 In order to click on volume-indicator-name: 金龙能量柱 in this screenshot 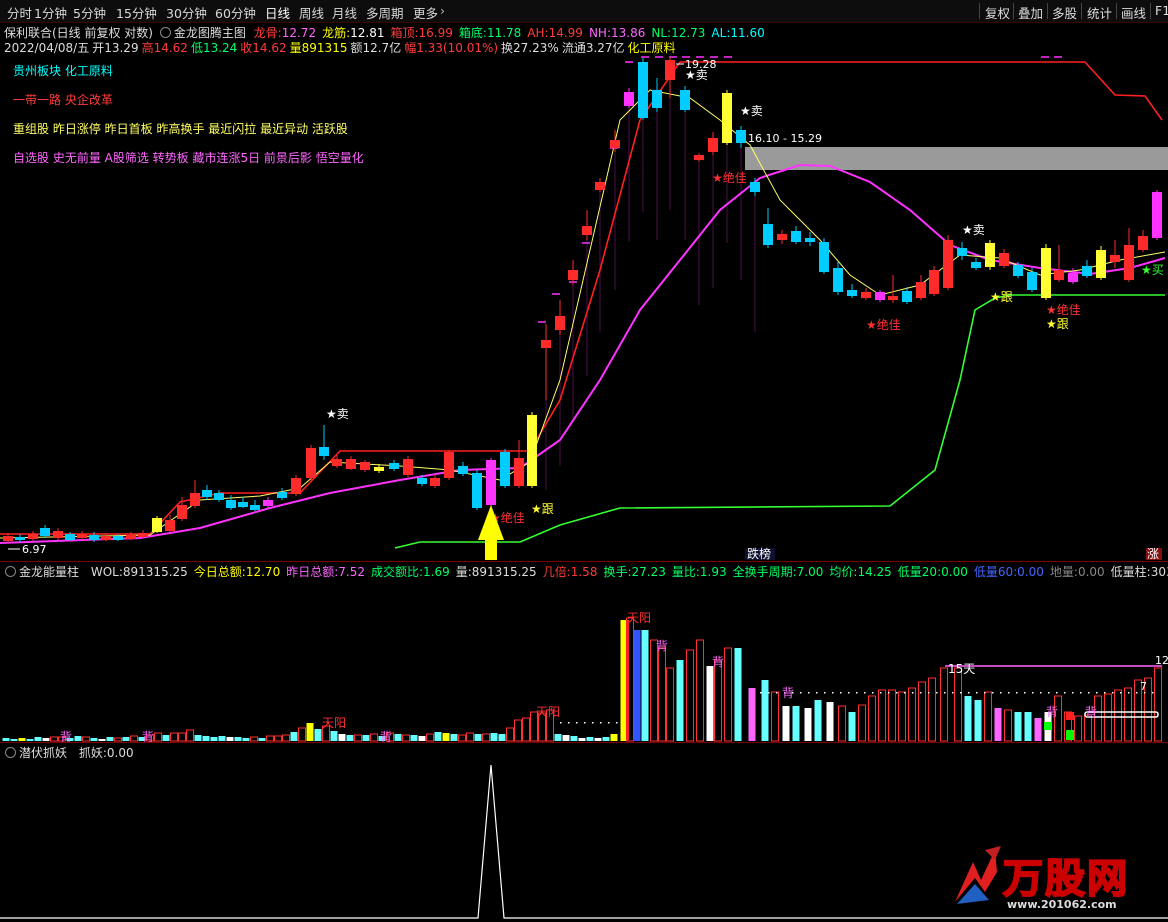, I will do `click(49, 572)`.